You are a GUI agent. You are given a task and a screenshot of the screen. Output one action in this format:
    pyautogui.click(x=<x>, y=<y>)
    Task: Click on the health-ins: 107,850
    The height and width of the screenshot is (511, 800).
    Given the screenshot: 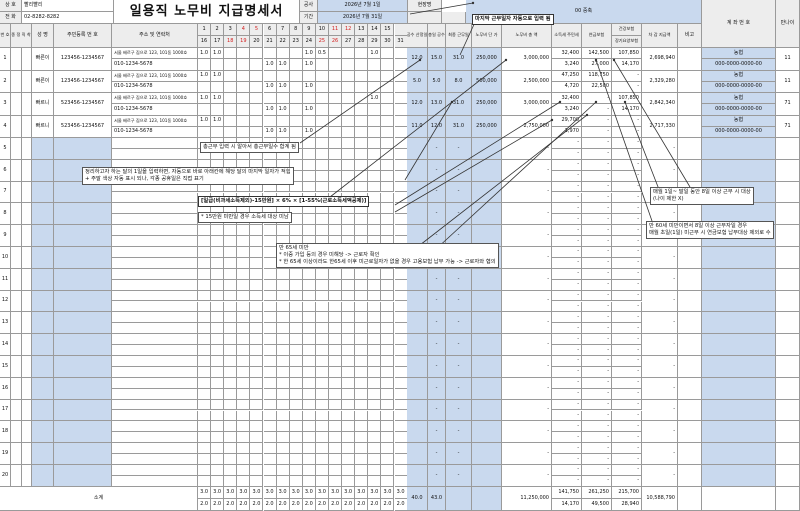 What is the action you would take?
    pyautogui.click(x=627, y=54)
    